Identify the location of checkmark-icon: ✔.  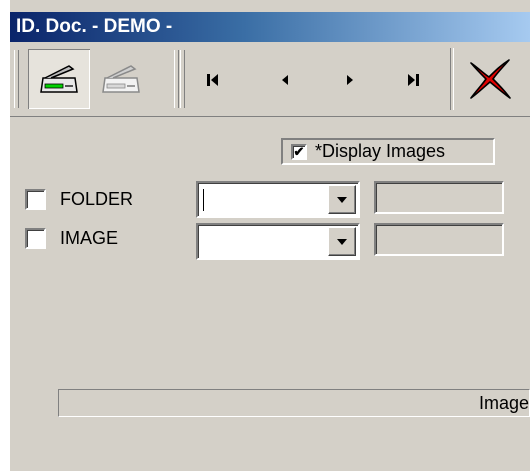
(299, 151).